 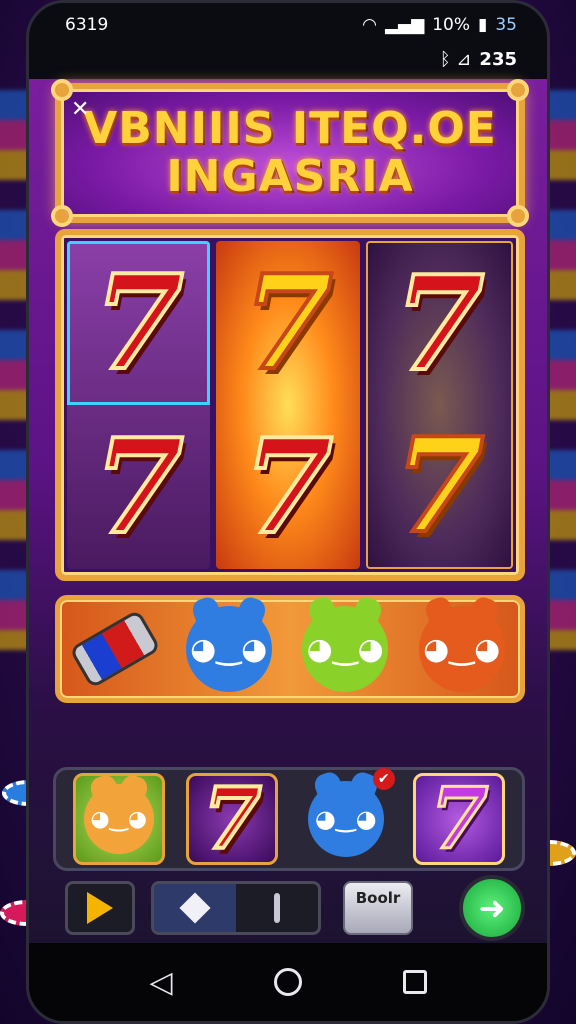 I want to click on home-icon, so click(x=287, y=982).